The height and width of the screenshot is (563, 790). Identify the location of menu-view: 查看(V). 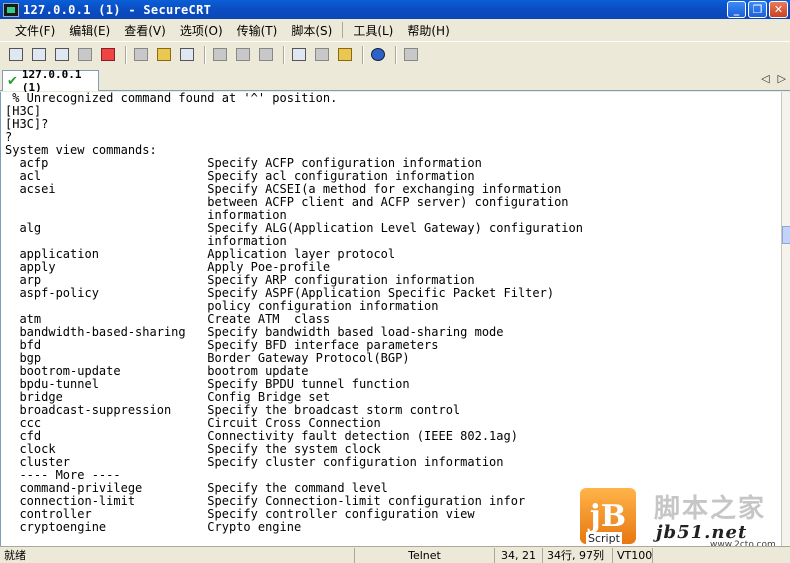
(145, 30).